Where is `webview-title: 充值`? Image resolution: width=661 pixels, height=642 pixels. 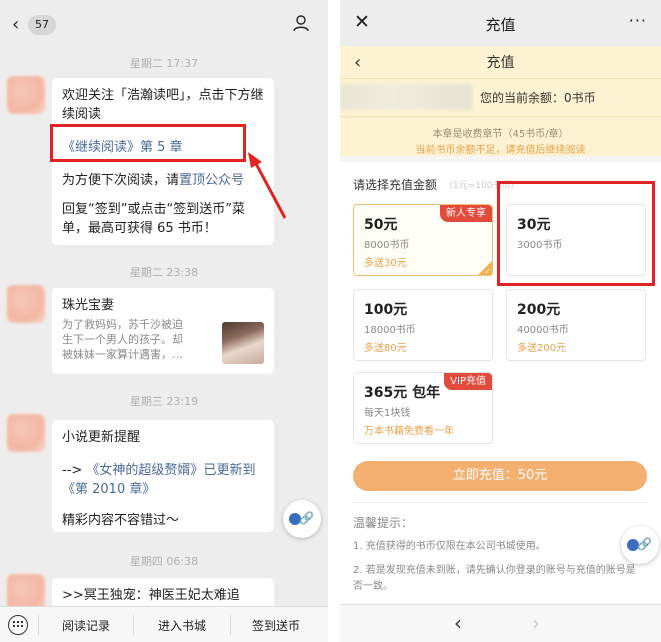
webview-title: 充值 is located at coordinates (500, 25).